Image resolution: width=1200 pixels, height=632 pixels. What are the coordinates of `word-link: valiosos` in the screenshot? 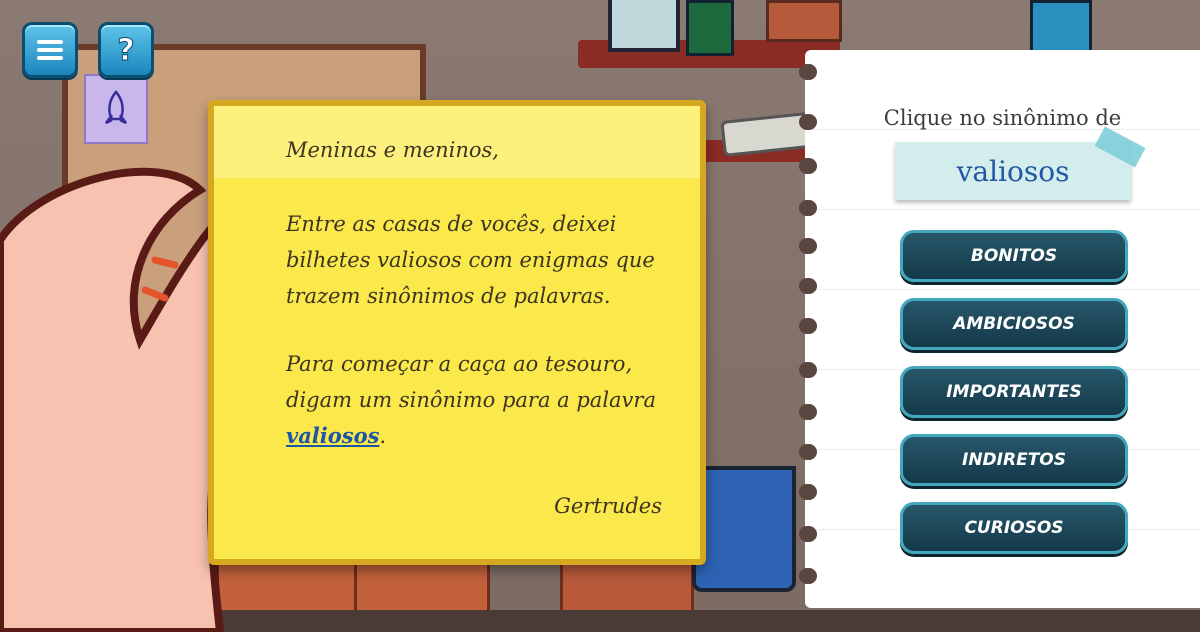 It's located at (332, 435).